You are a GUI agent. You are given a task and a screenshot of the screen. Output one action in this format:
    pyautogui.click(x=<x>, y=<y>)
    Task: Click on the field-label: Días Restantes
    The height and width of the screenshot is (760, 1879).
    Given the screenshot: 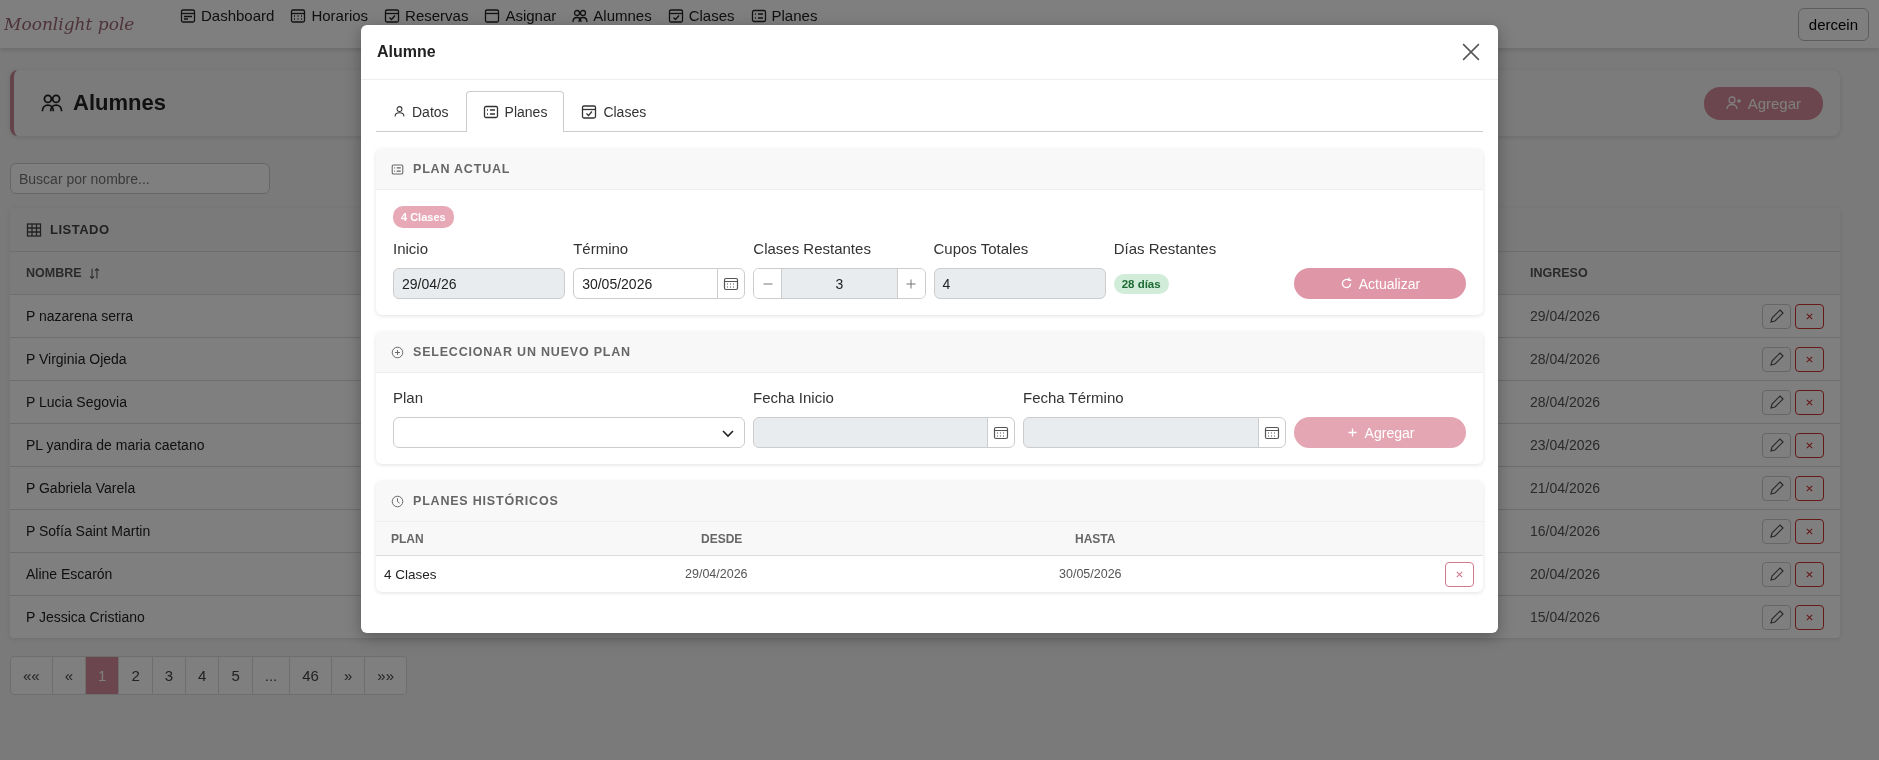 What is the action you would take?
    pyautogui.click(x=1165, y=249)
    